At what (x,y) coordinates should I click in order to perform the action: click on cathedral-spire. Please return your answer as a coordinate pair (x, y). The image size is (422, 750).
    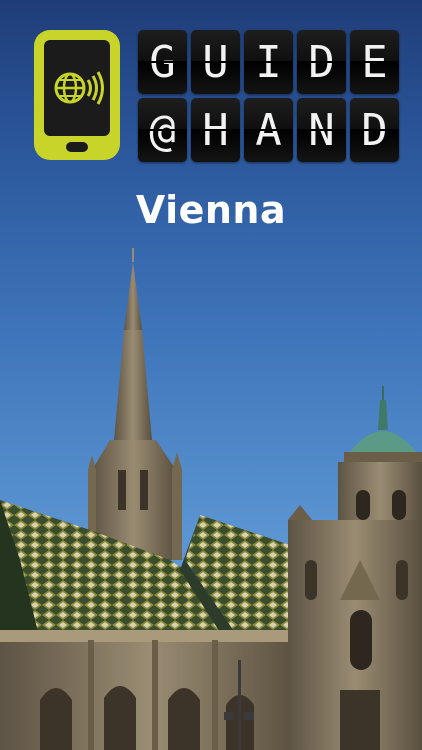
    Looking at the image, I should click on (135, 404).